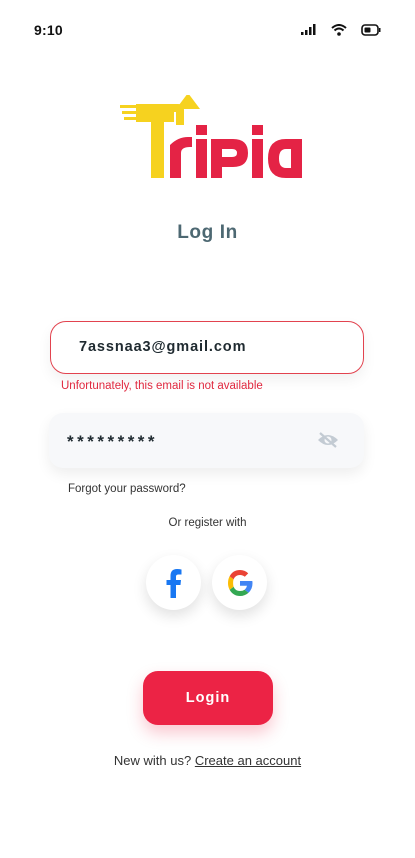 The width and height of the screenshot is (415, 858). I want to click on google-button, so click(239, 582).